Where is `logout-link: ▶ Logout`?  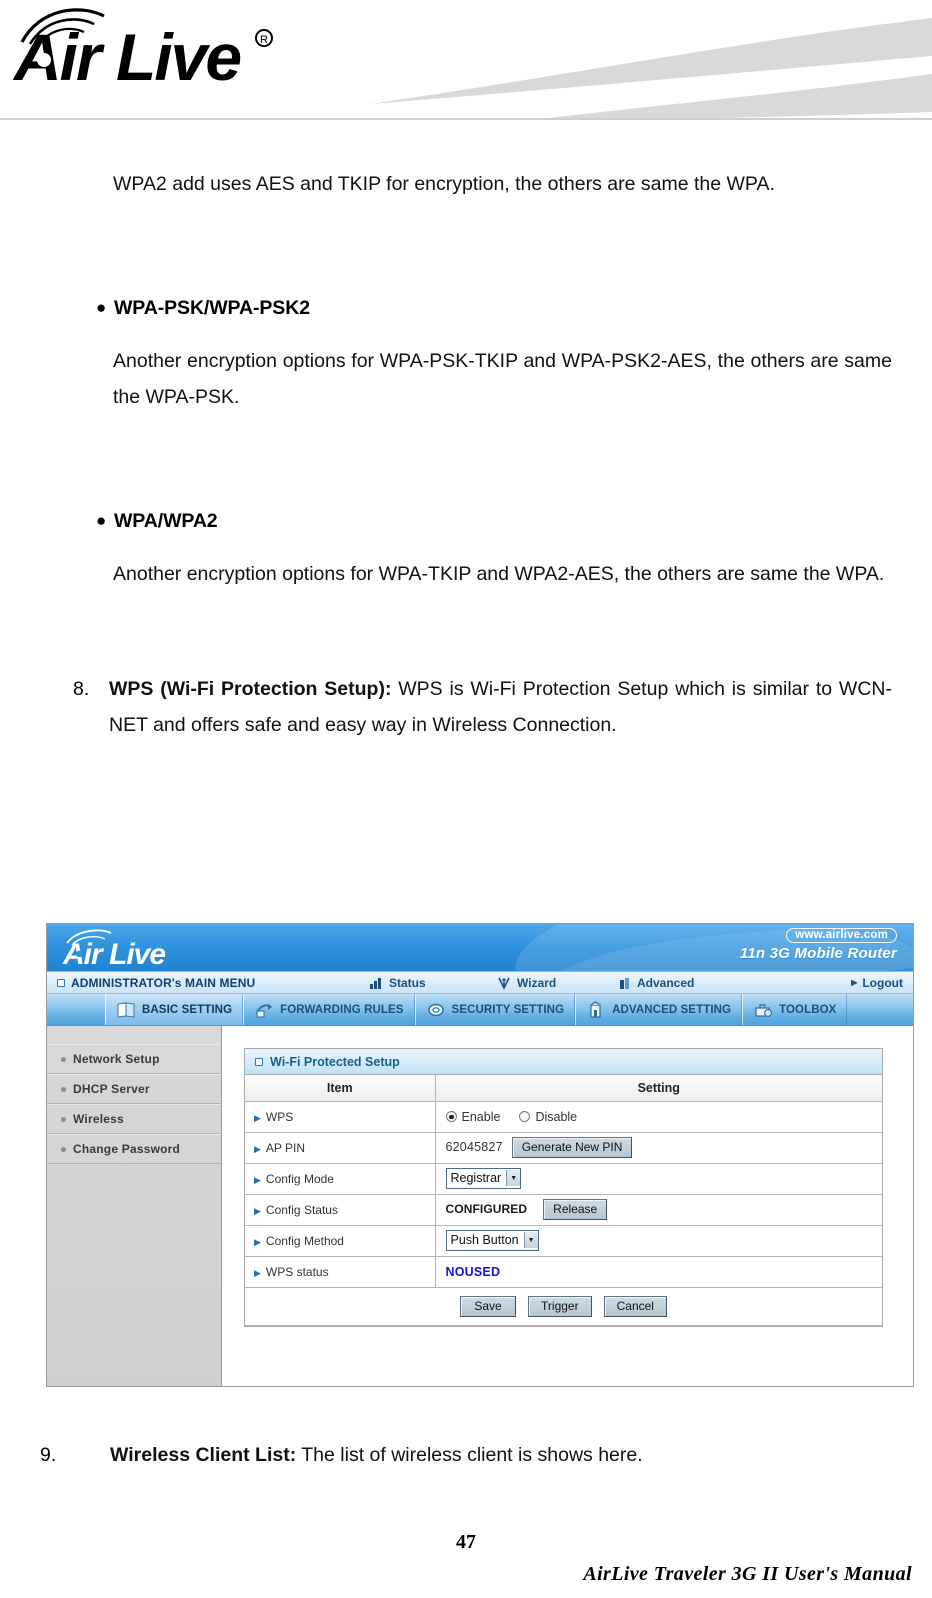 logout-link: ▶ Logout is located at coordinates (877, 983).